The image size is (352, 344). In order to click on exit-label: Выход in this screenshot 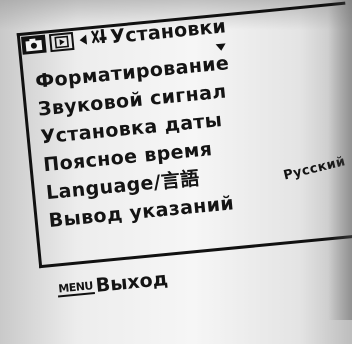, I will do `click(132, 282)`.